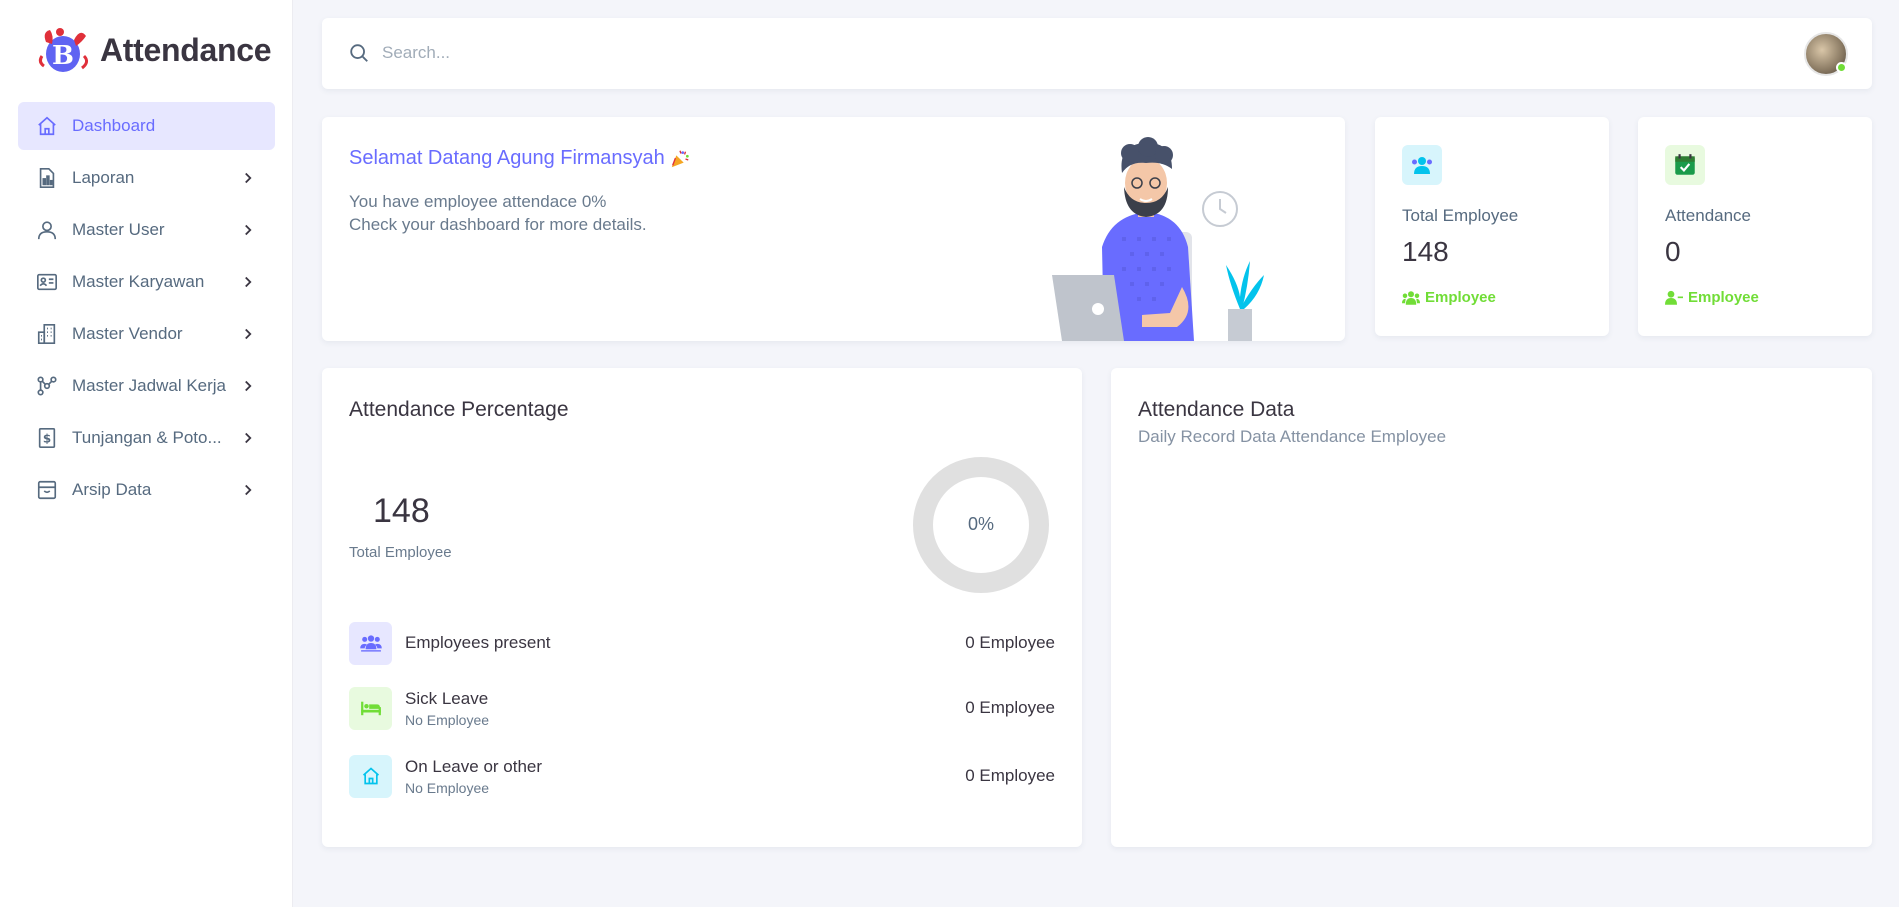 The width and height of the screenshot is (1899, 907). I want to click on user-icon, so click(47, 230).